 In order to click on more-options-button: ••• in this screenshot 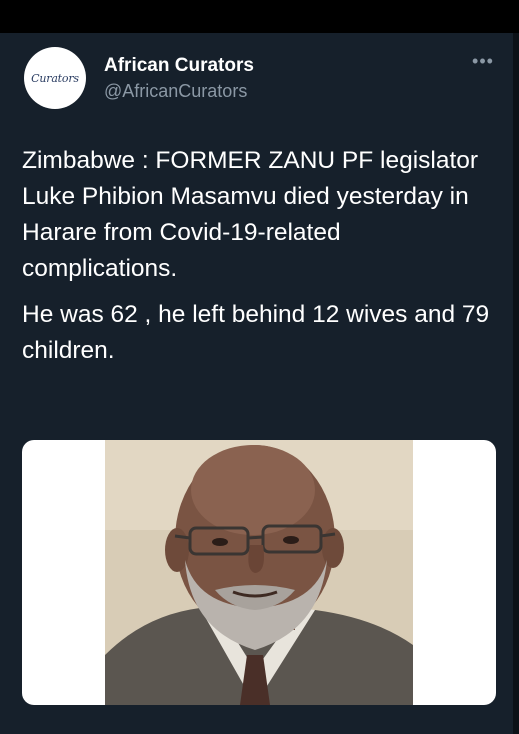, I will do `click(483, 61)`.